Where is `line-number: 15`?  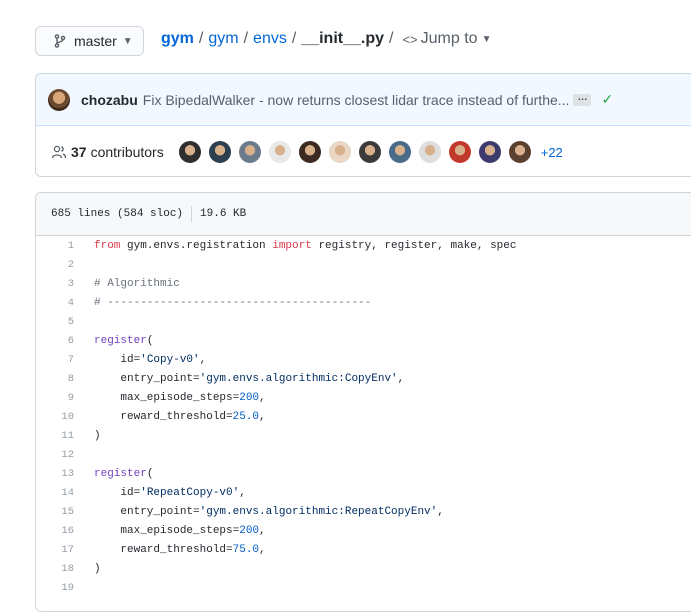
line-number: 15 is located at coordinates (65, 512).